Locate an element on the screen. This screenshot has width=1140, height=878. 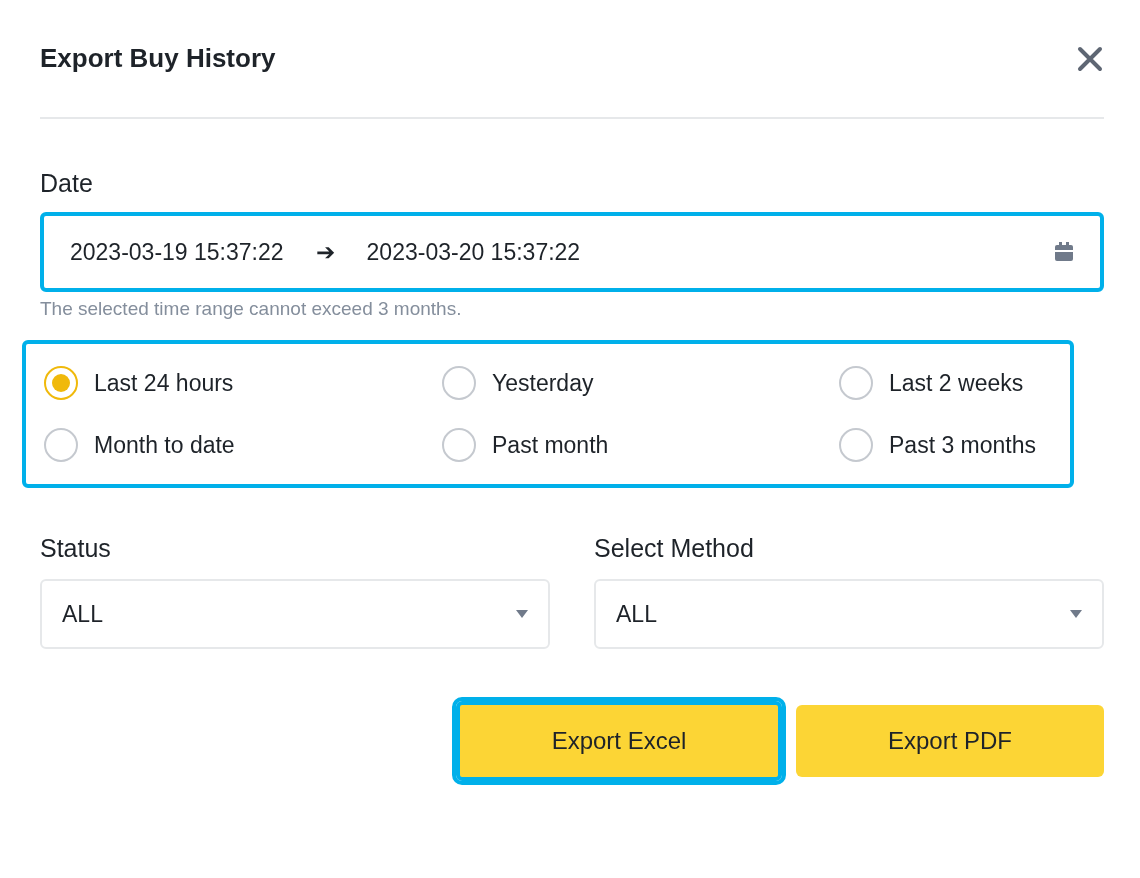
export-button: Export PDF is located at coordinates (950, 741).